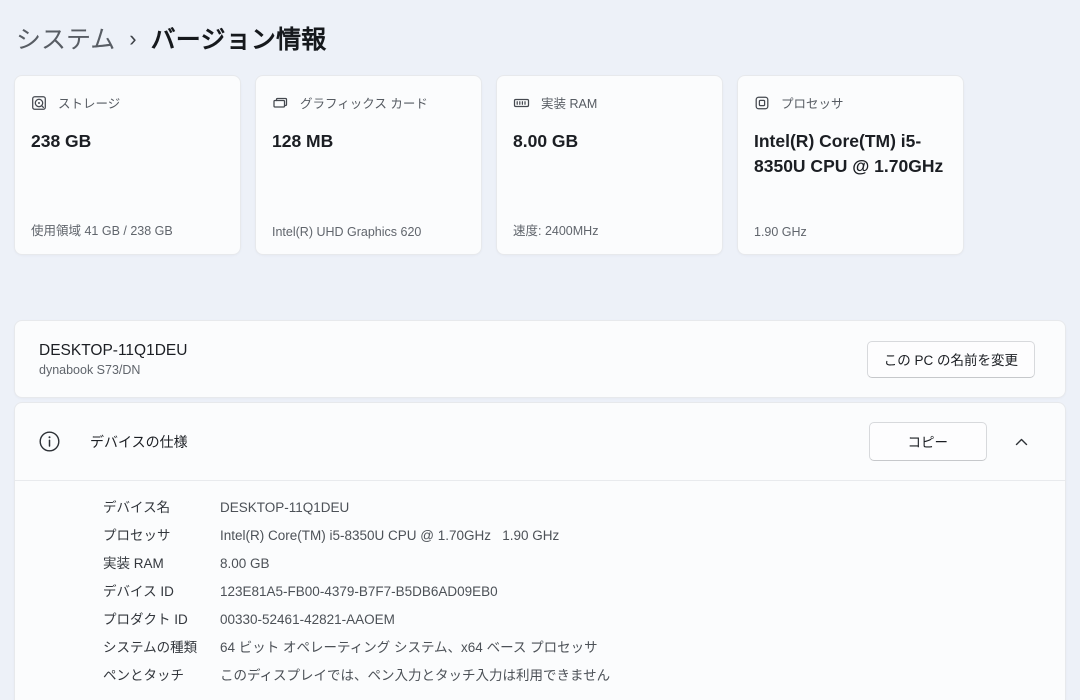 The image size is (1080, 700). Describe the element at coordinates (950, 359) in the screenshot. I see `rename-pc-button: この PC の名前を変更` at that location.